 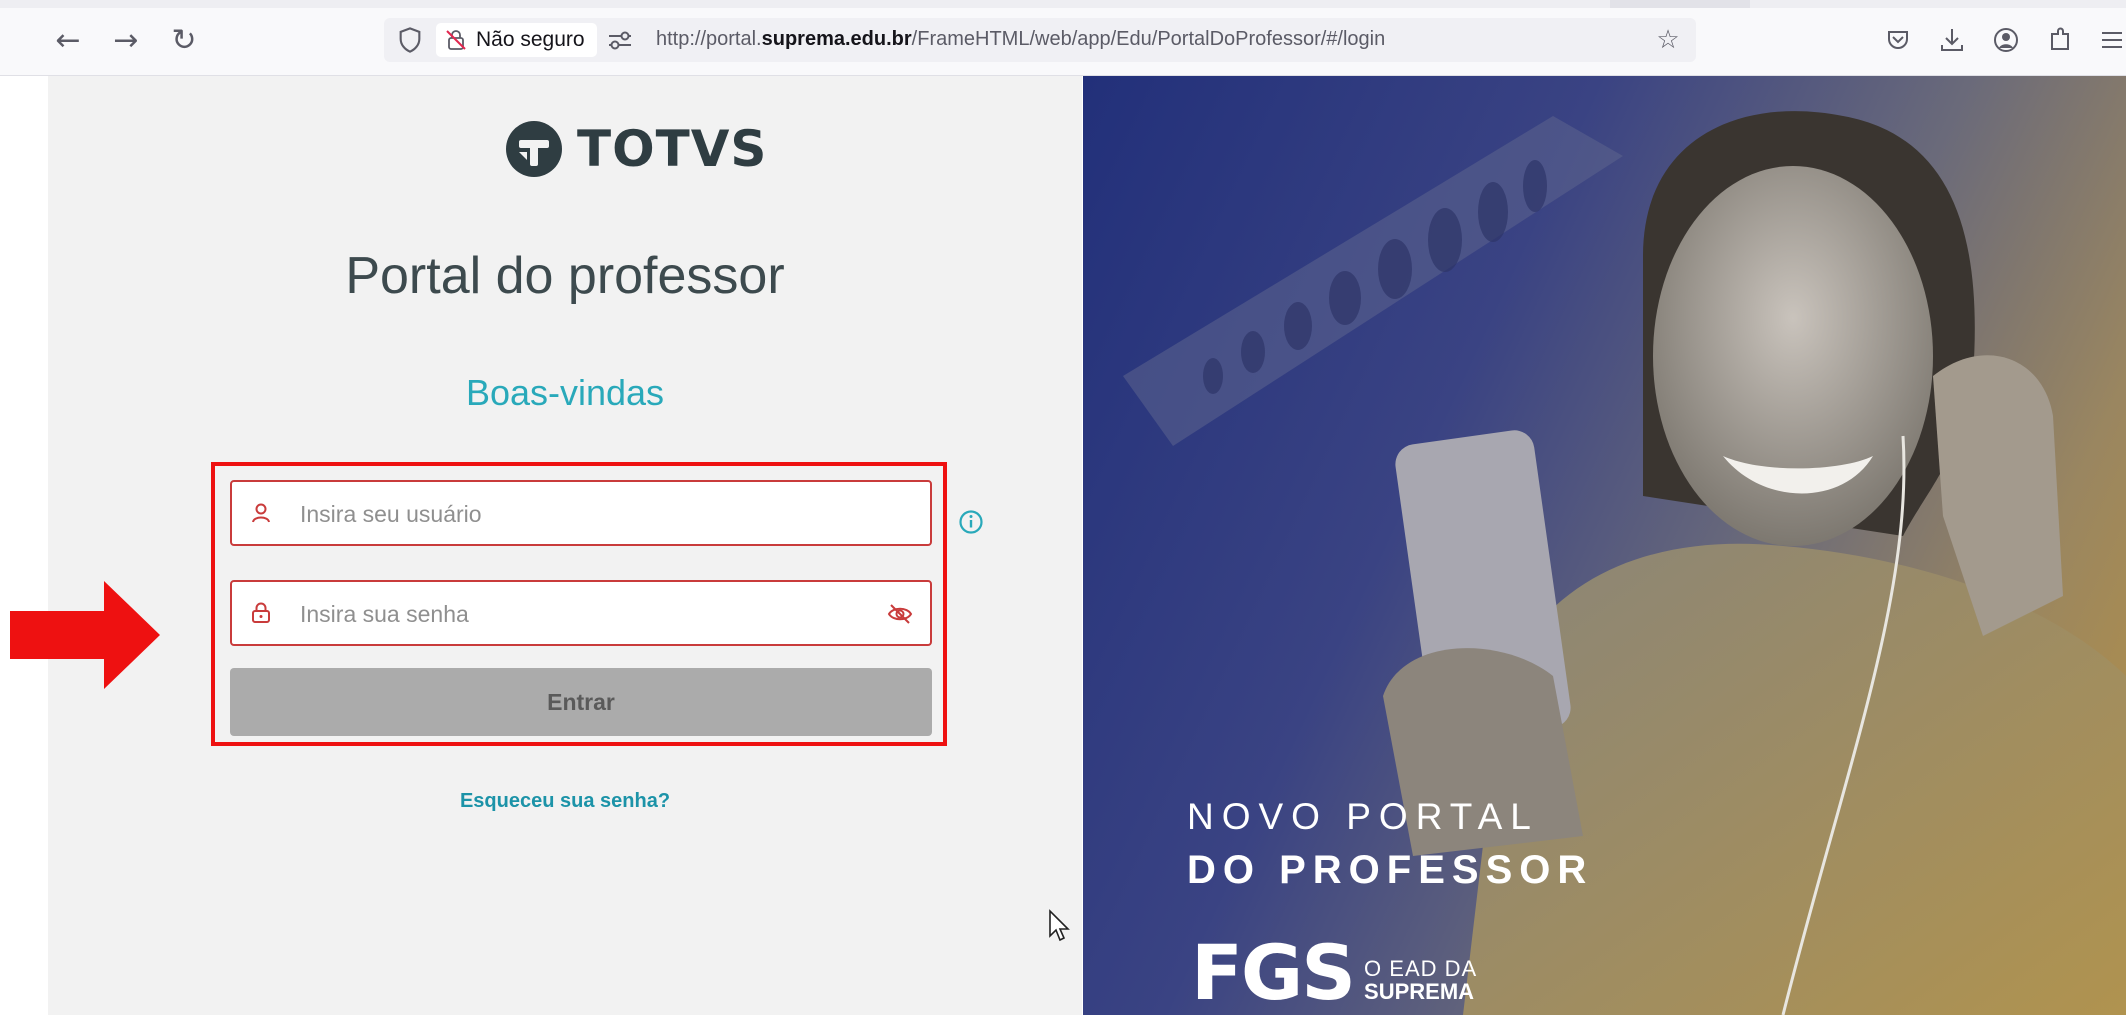 I want to click on password-input, so click(x=580, y=614).